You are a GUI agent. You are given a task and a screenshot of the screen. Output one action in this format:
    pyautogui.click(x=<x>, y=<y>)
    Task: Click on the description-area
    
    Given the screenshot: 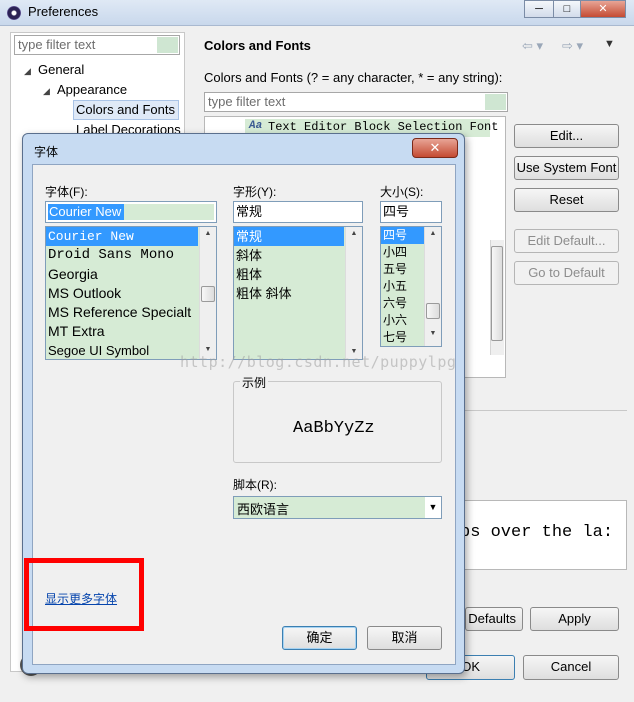 What is the action you would take?
    pyautogui.click(x=537, y=445)
    